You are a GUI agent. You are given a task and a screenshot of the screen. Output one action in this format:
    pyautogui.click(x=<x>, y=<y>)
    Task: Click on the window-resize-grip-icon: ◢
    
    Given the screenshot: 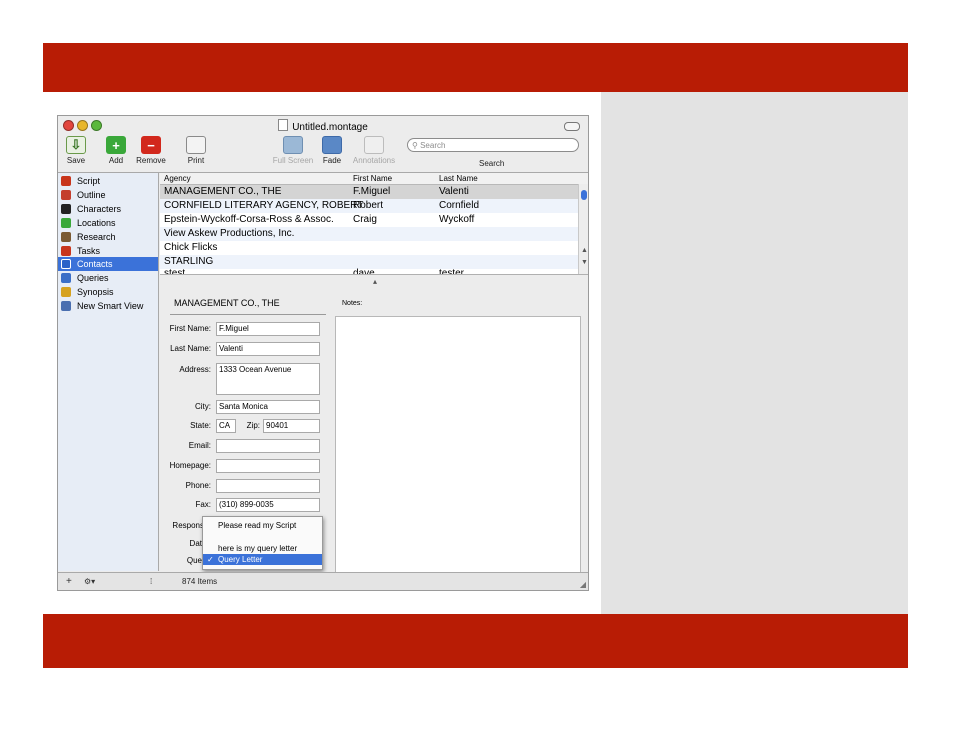 What is the action you would take?
    pyautogui.click(x=583, y=584)
    